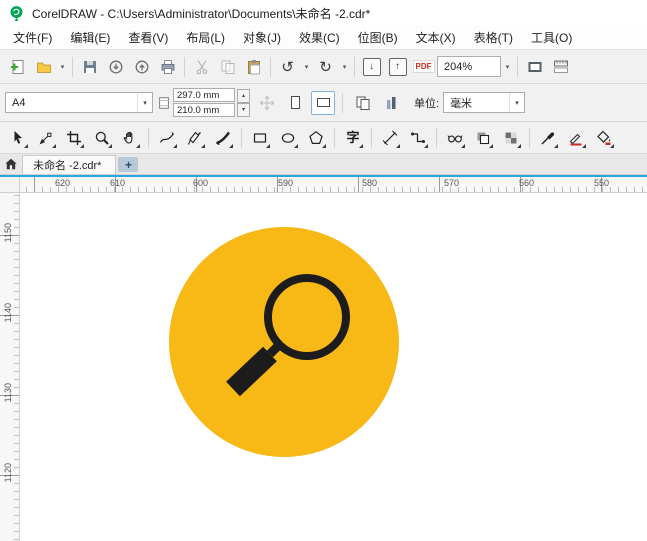 The height and width of the screenshot is (541, 647). I want to click on menu-bitmaps: 位图(B), so click(378, 37).